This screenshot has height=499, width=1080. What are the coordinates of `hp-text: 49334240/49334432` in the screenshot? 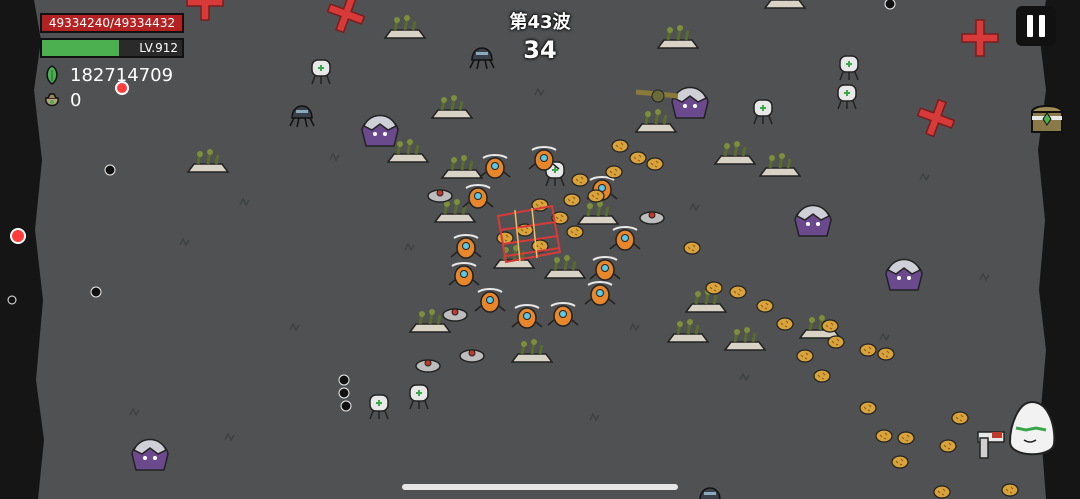 It's located at (112, 23).